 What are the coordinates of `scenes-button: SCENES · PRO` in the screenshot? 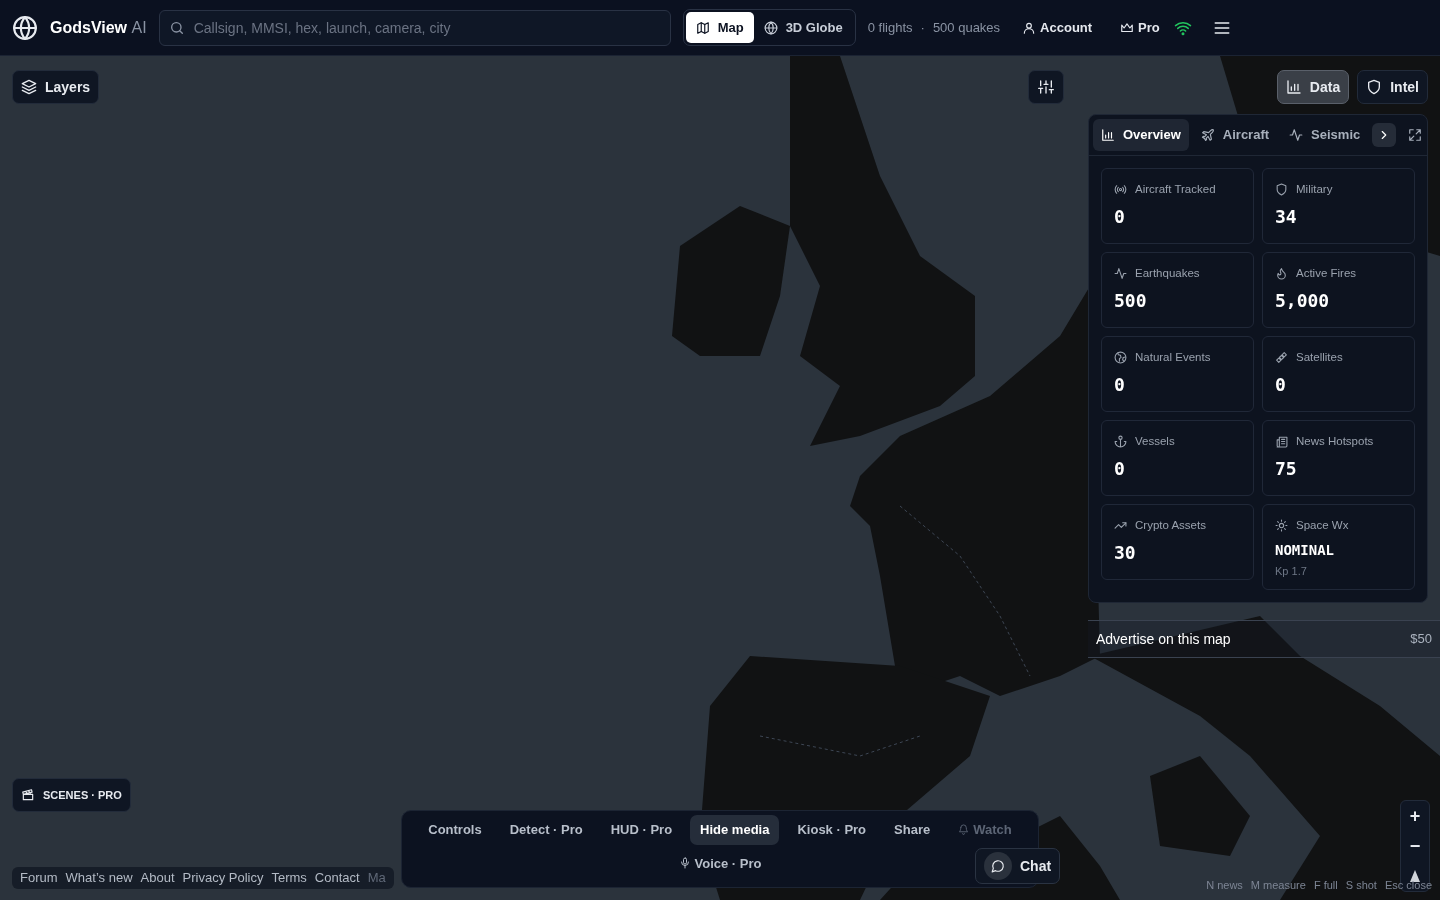 It's located at (71, 795).